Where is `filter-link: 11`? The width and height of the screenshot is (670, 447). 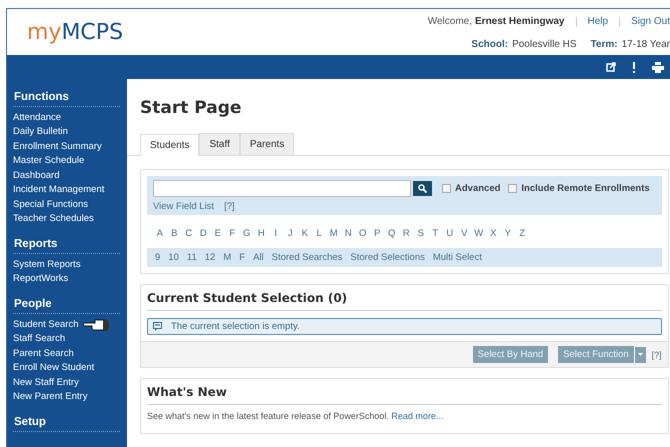
filter-link: 11 is located at coordinates (191, 257).